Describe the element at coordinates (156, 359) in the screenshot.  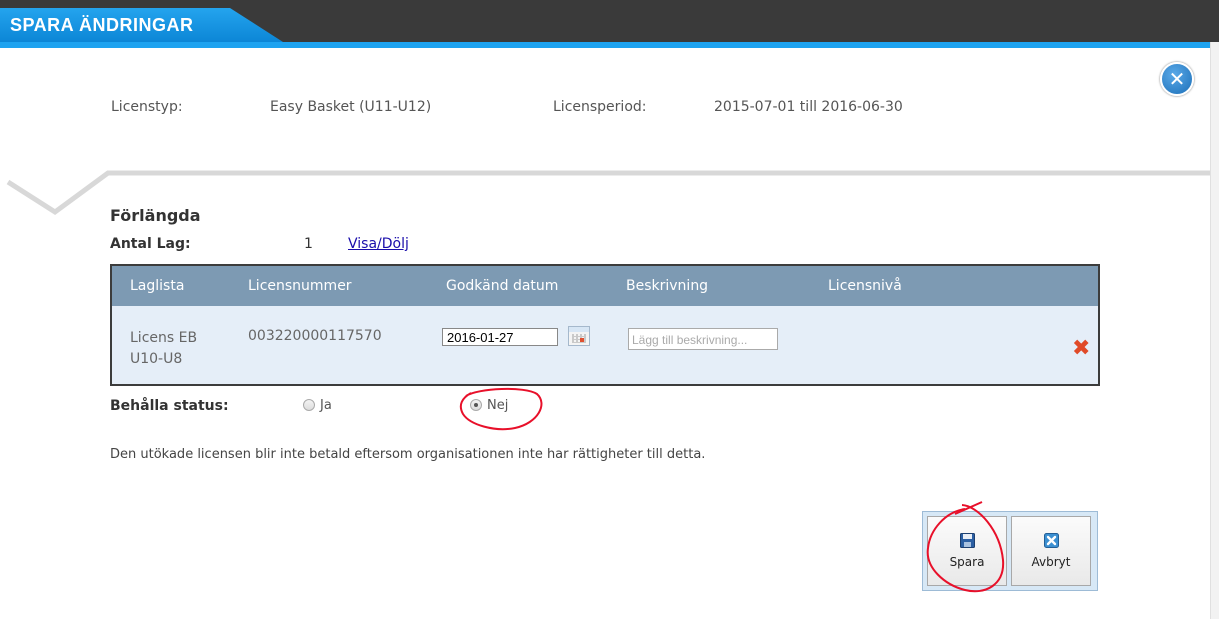
I see `cell-laglista-line2: U10-U8` at that location.